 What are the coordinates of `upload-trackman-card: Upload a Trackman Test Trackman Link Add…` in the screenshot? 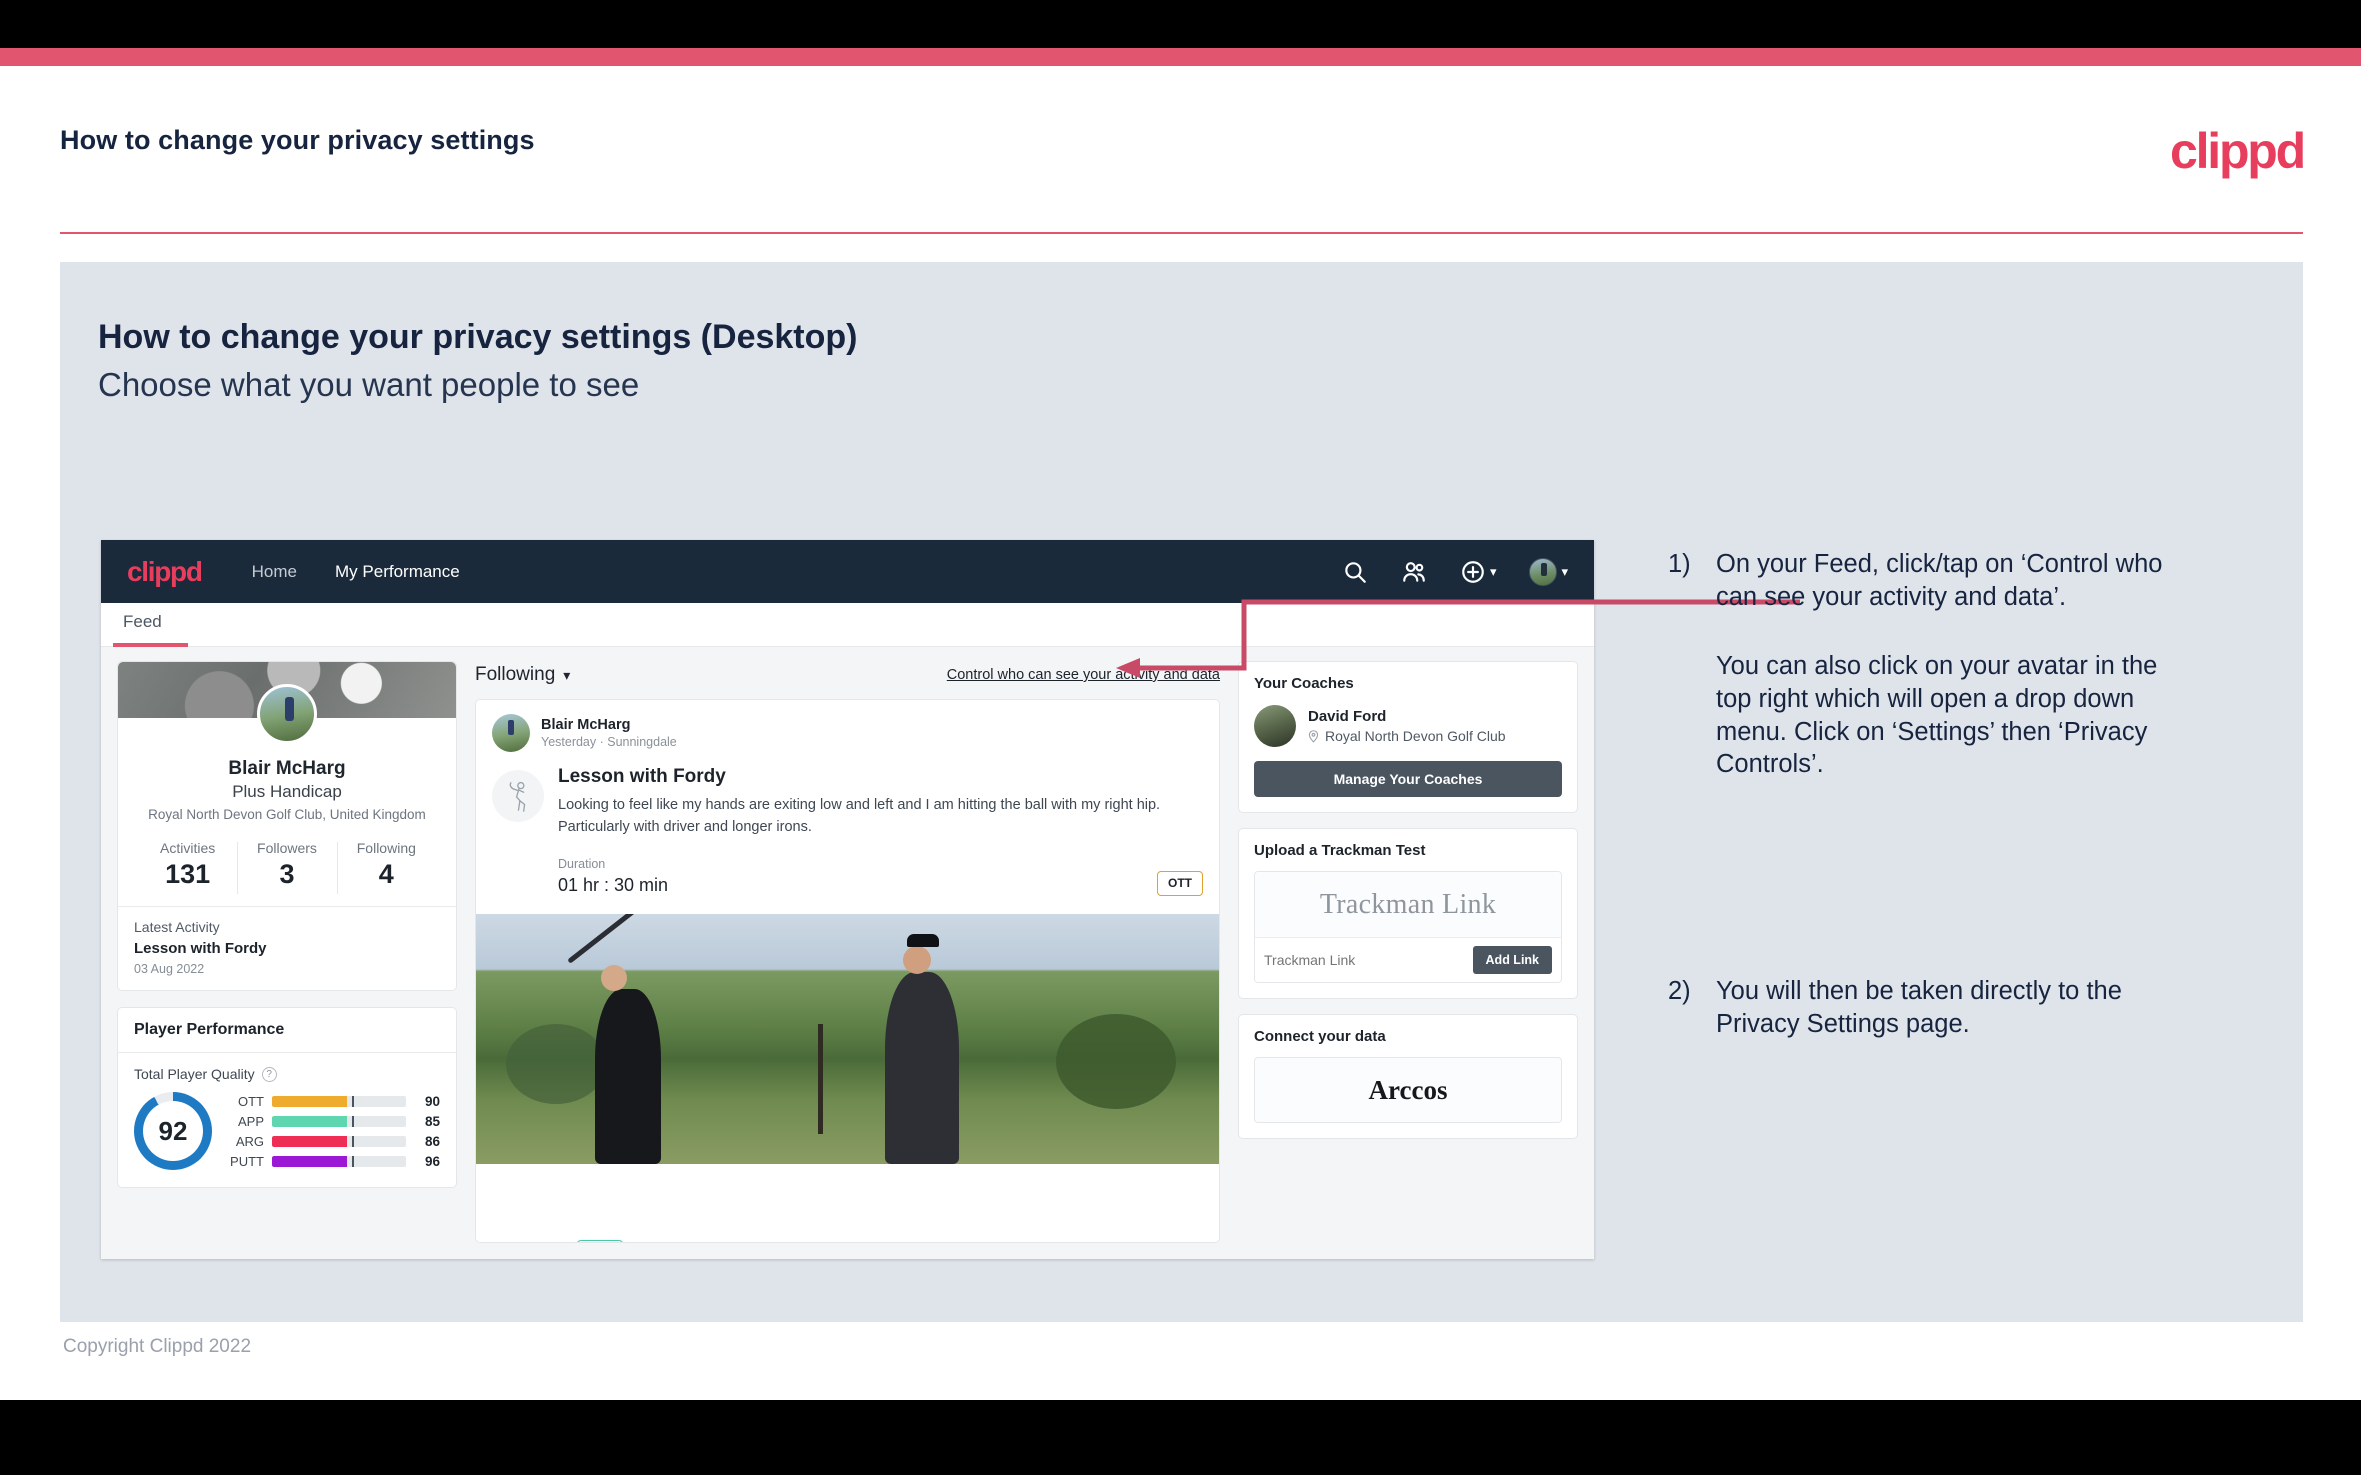 It's located at (1408, 913).